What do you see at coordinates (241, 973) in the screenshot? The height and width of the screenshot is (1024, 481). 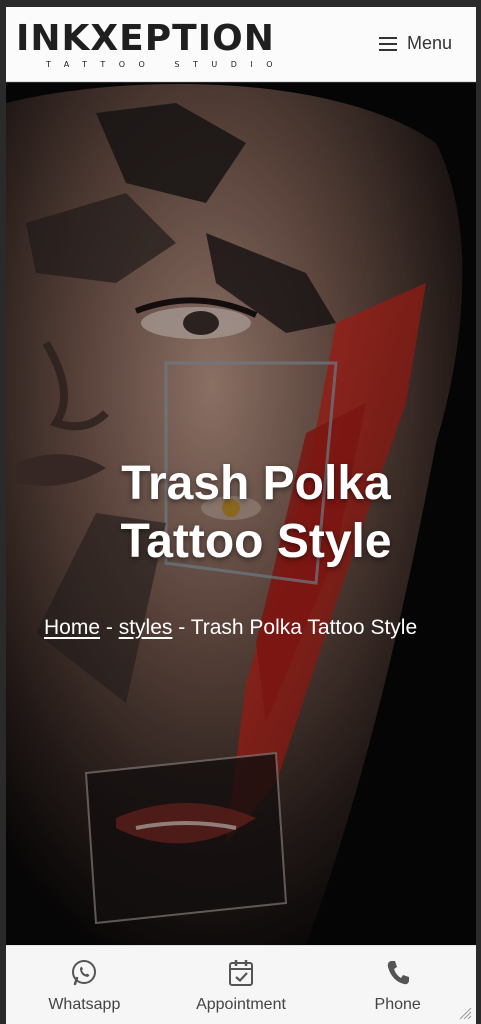 I see `calendar-check-icon` at bounding box center [241, 973].